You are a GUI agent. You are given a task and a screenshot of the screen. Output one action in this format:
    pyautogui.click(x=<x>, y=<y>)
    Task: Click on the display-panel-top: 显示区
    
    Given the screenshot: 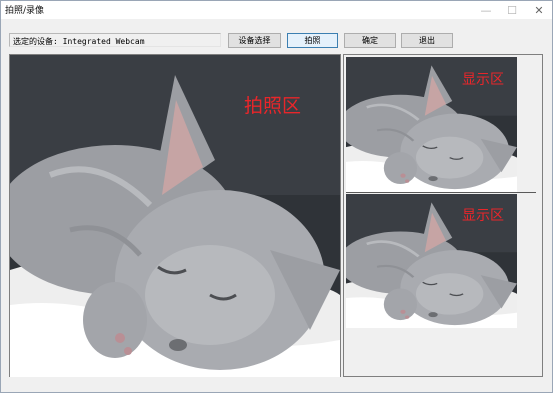 What is the action you would take?
    pyautogui.click(x=431, y=124)
    